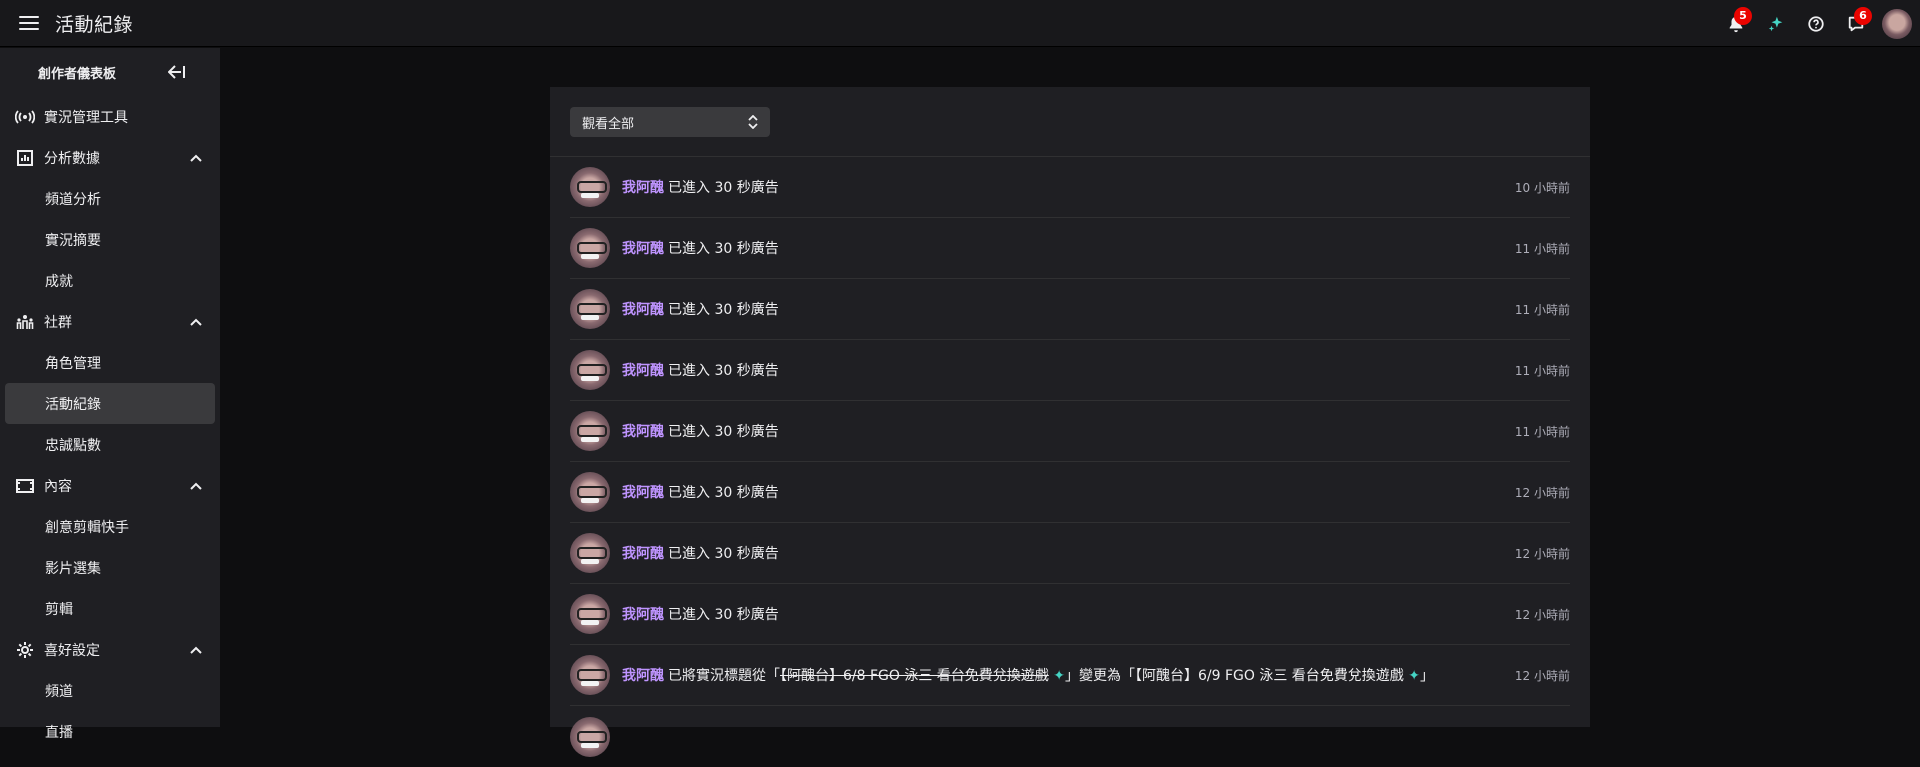 Image resolution: width=1920 pixels, height=767 pixels. I want to click on sidebar-item-label: 喜好設定, so click(72, 650).